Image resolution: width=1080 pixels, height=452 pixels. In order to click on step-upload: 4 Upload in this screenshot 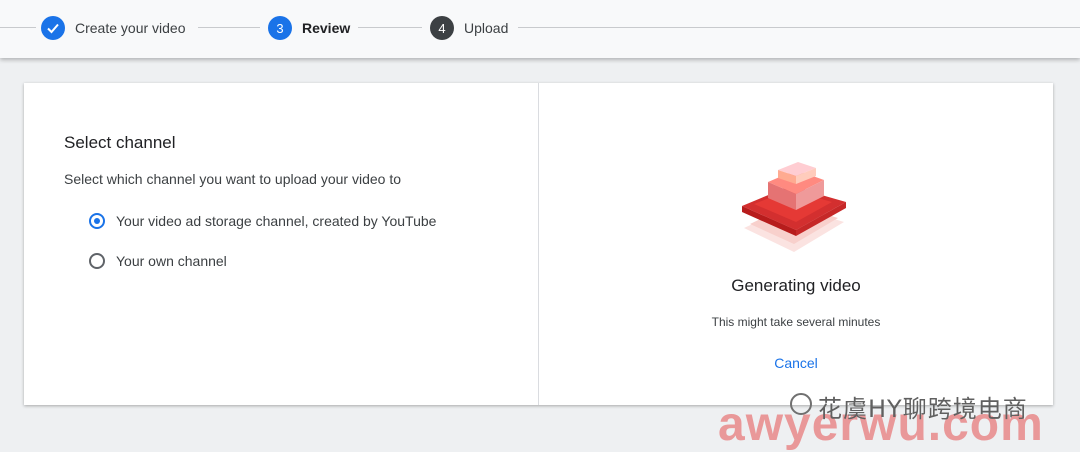, I will do `click(469, 28)`.